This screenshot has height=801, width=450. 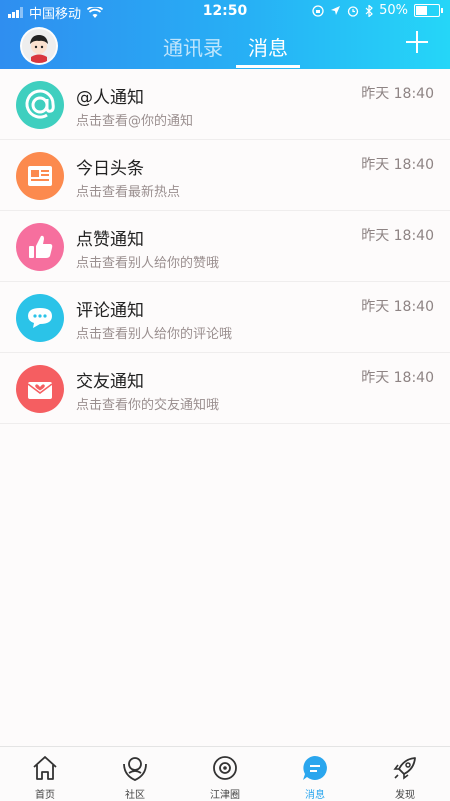 I want to click on battery-icon, so click(x=428, y=10).